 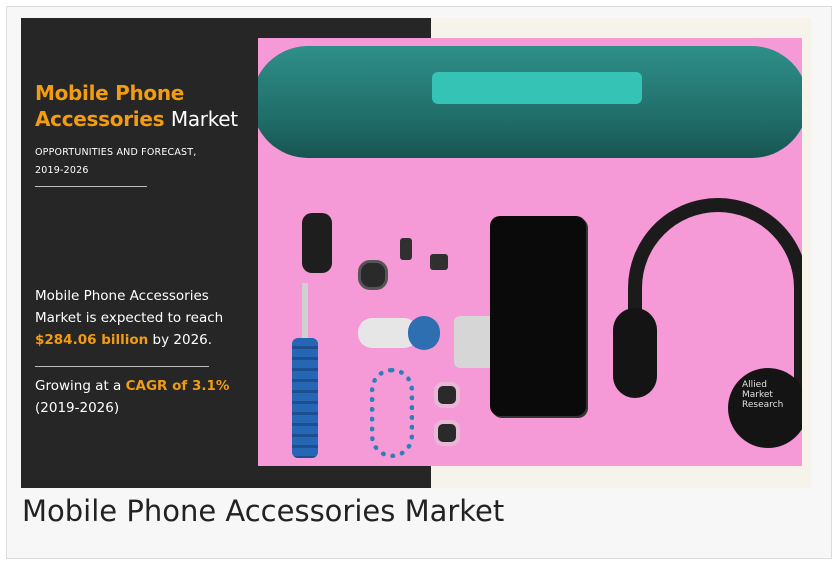 What do you see at coordinates (305, 313) in the screenshot?
I see `selfie-stick-rod` at bounding box center [305, 313].